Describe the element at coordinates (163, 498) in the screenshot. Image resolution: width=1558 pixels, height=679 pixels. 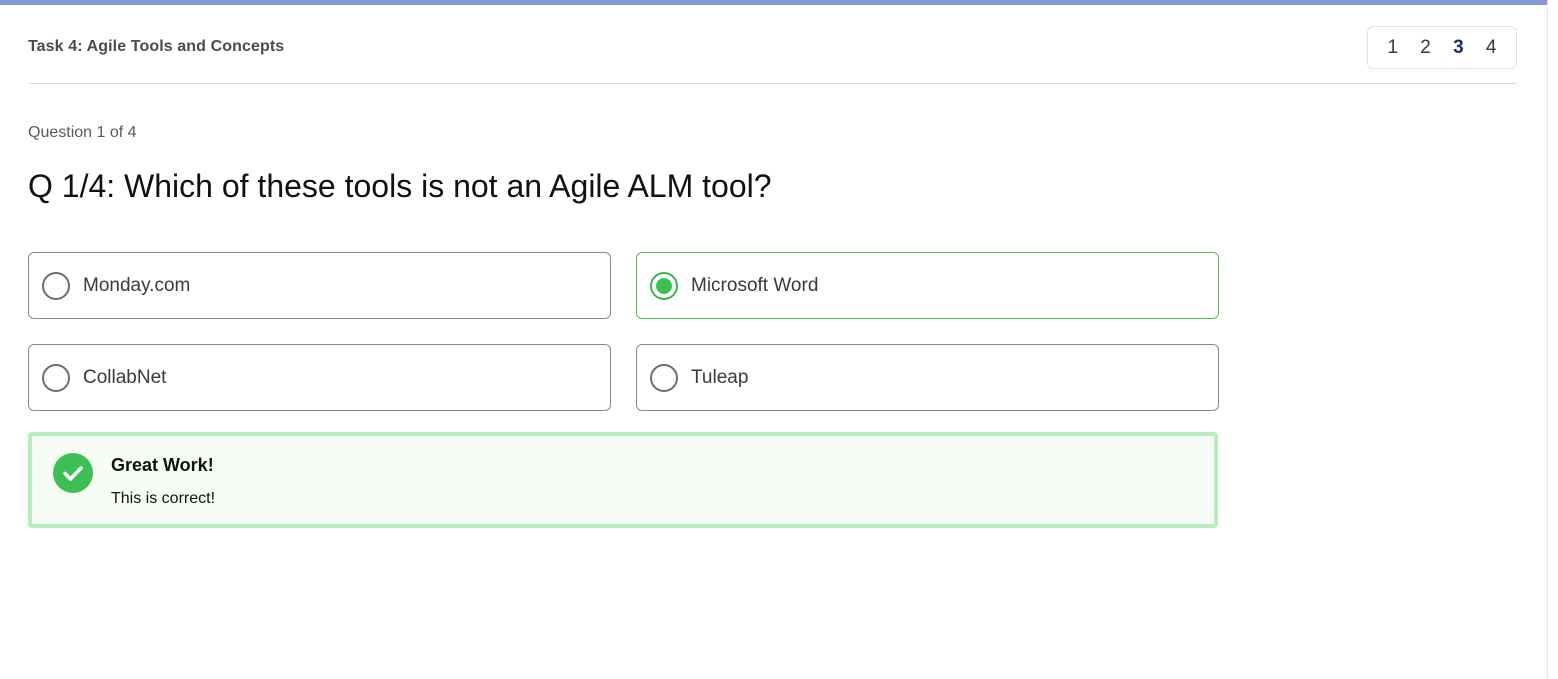
I see `feedback-message: This is correct!` at that location.